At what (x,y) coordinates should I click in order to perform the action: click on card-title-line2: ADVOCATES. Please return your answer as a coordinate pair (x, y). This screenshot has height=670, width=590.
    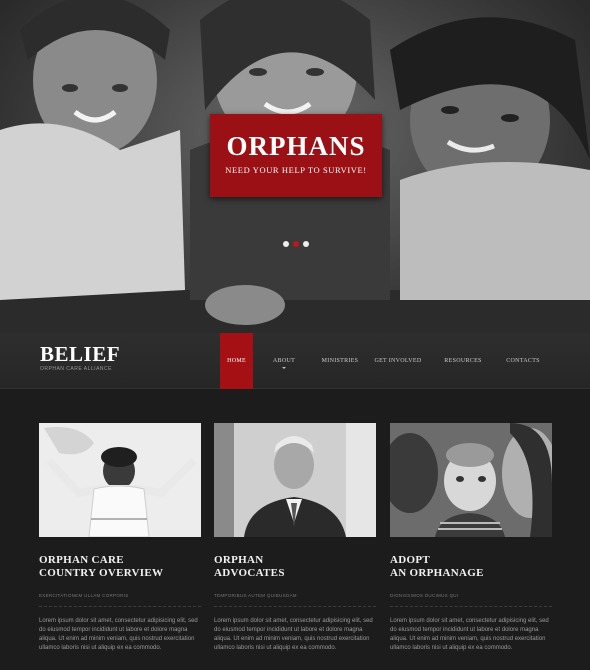
    Looking at the image, I should click on (249, 573).